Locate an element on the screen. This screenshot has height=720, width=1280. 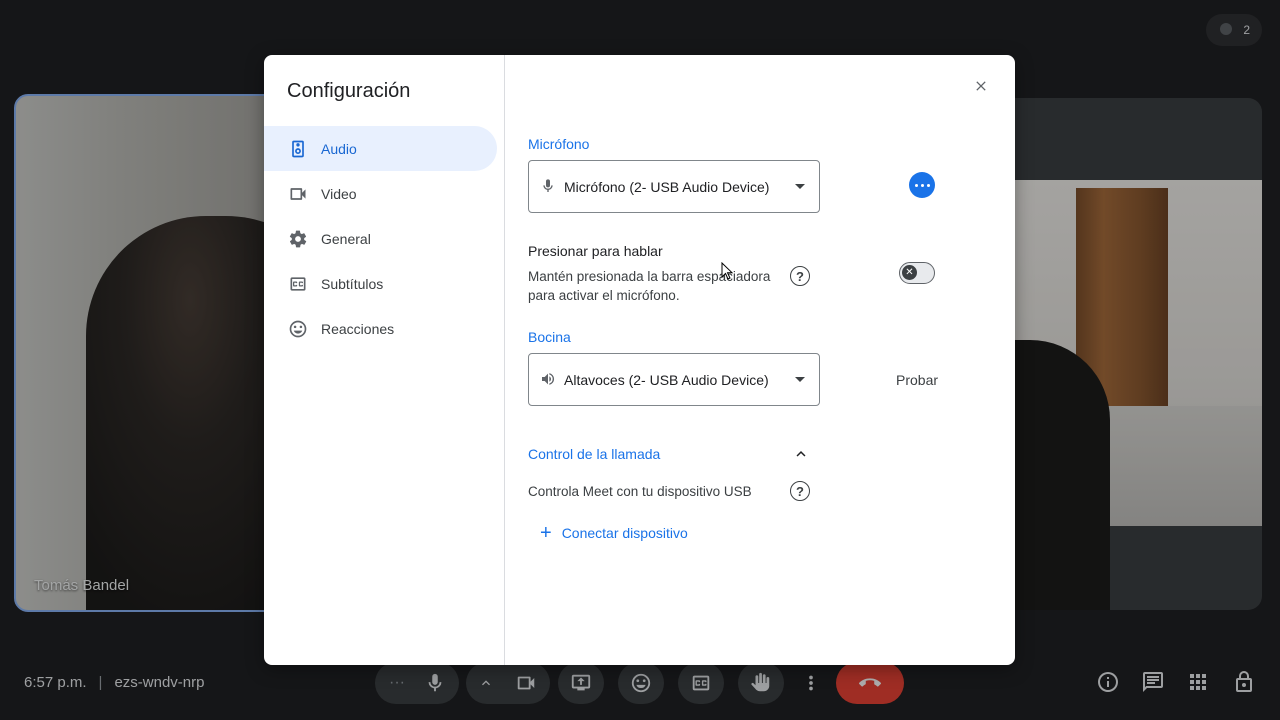
speaker-icon is located at coordinates (298, 149).